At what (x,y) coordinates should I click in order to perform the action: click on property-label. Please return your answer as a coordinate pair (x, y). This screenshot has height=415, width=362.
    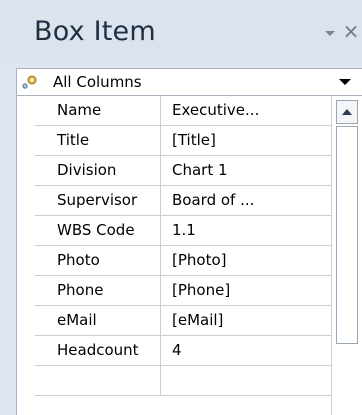
    Looking at the image, I should click on (98, 380).